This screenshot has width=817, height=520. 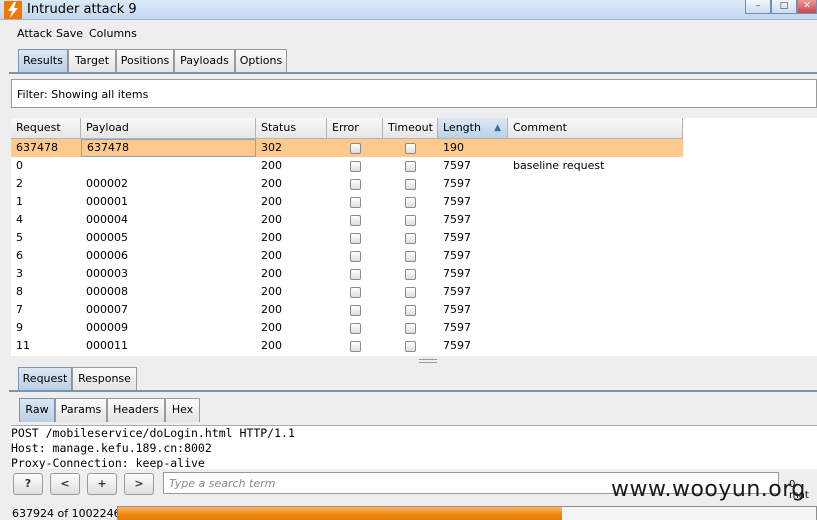 I want to click on table-row: 3 000003 200 7597, so click(x=347, y=274).